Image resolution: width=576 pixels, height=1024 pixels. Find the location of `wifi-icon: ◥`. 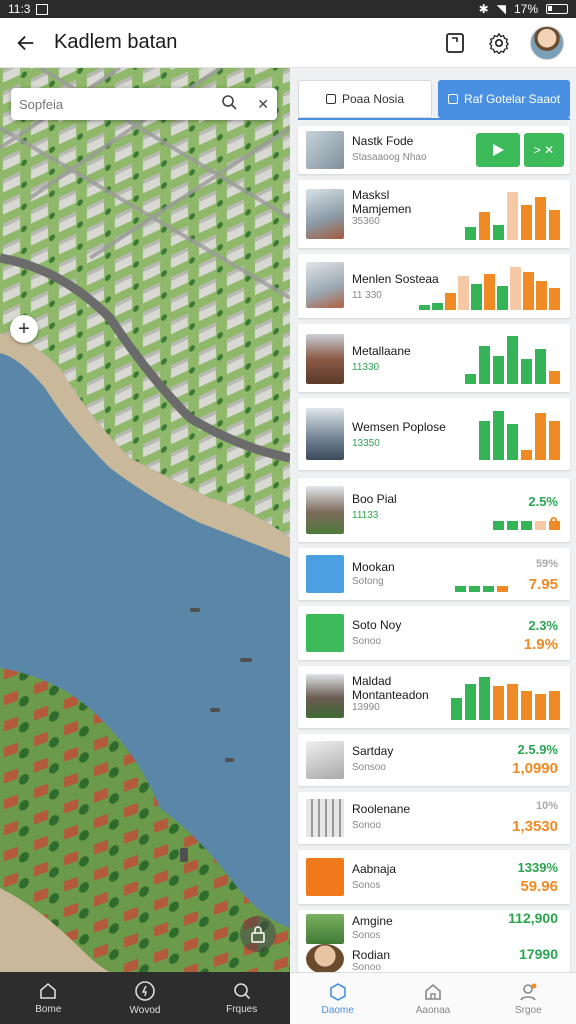

wifi-icon: ◥ is located at coordinates (501, 9).